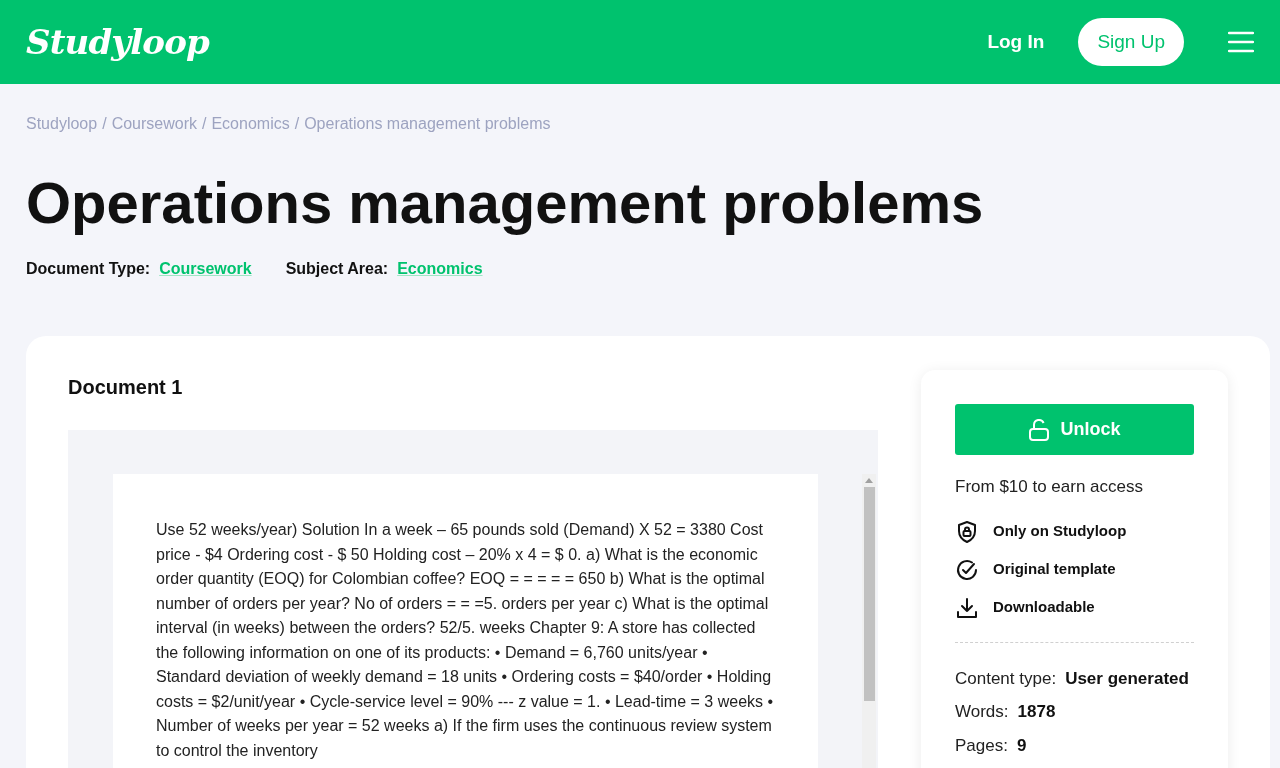  Describe the element at coordinates (337, 269) in the screenshot. I see `meta-label: Subject Area:` at that location.